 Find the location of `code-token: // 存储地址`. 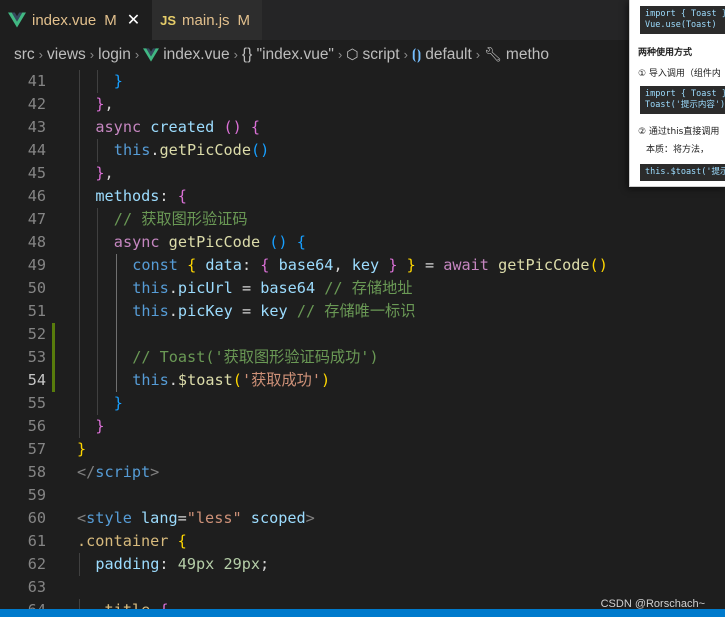

code-token: // 存储地址 is located at coordinates (368, 288).